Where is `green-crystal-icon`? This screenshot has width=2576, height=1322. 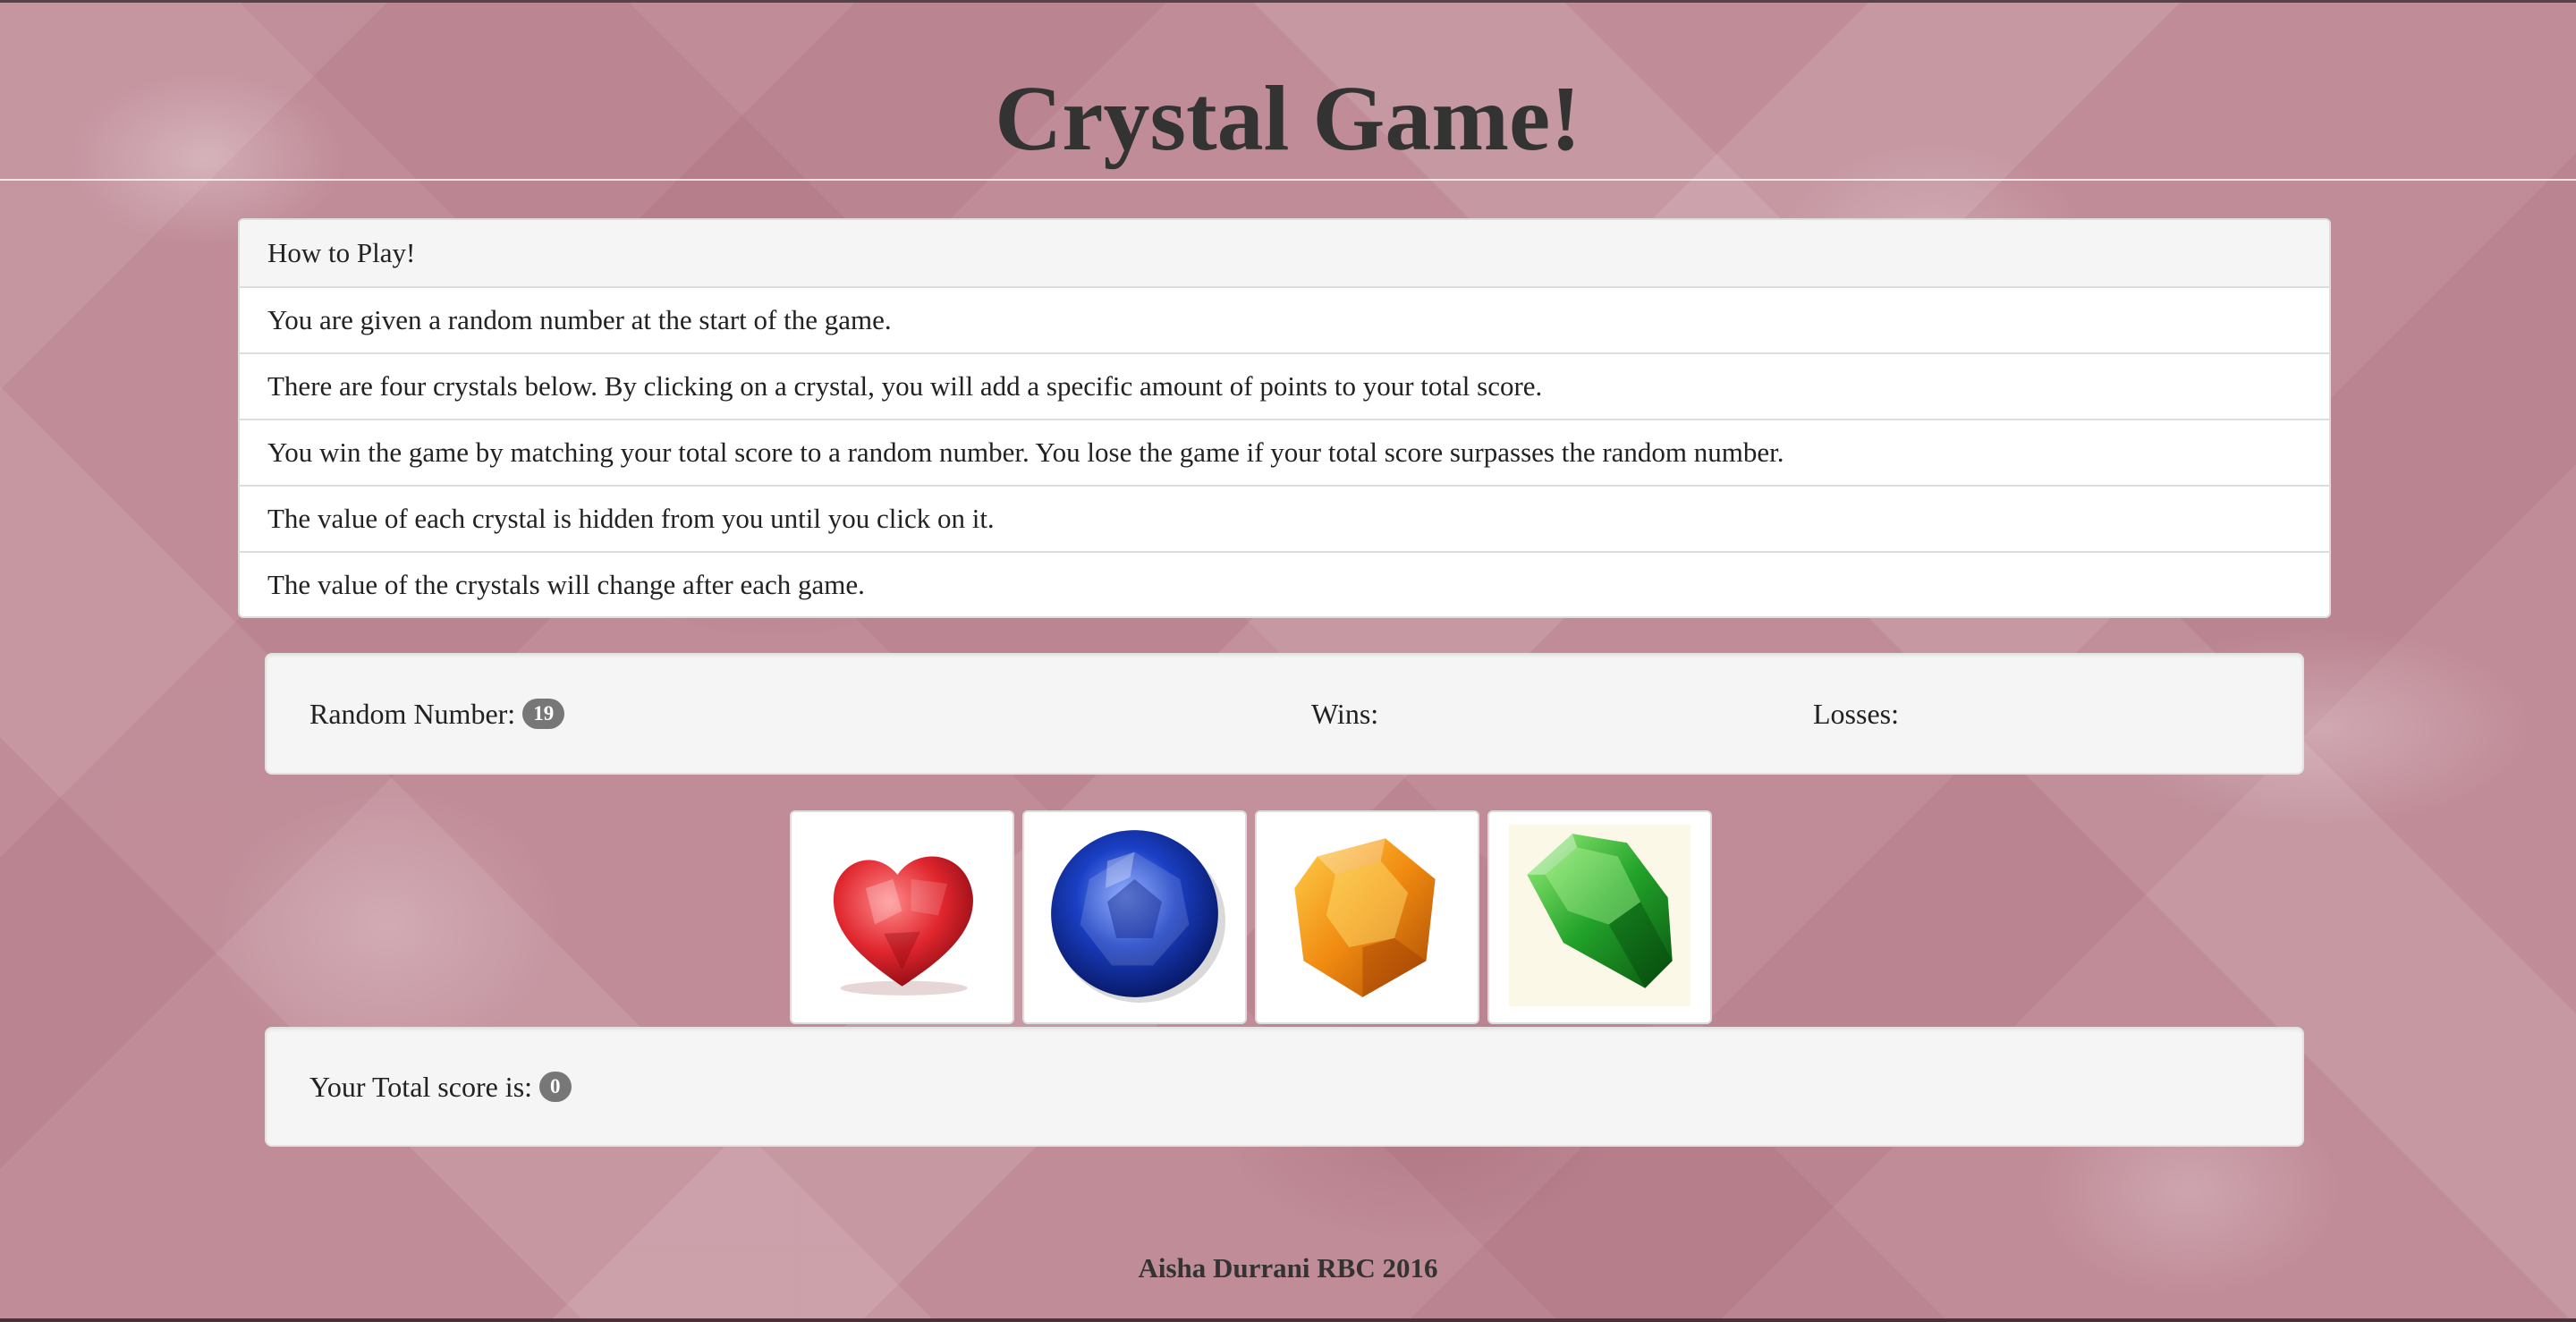 green-crystal-icon is located at coordinates (1599, 915).